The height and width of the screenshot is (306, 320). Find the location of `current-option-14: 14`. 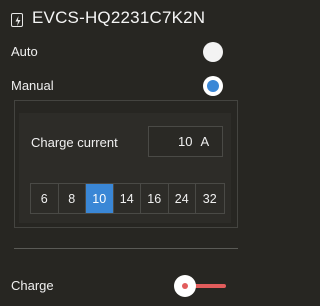

current-option-14: 14 is located at coordinates (127, 198).